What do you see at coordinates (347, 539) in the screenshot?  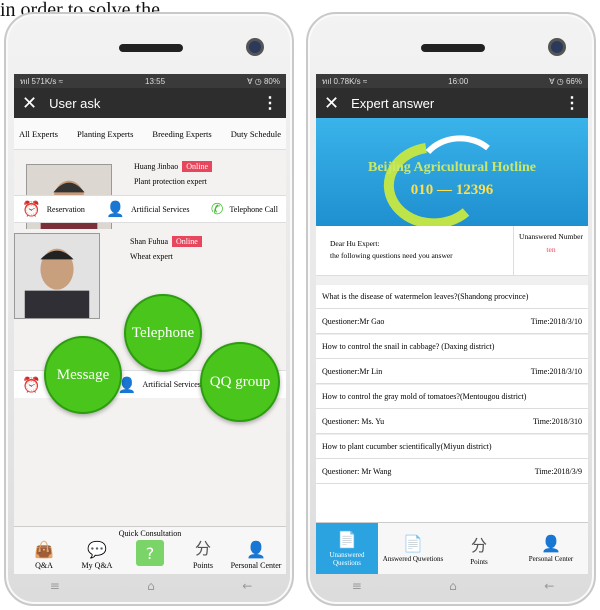 I see `document-icon: 📄` at bounding box center [347, 539].